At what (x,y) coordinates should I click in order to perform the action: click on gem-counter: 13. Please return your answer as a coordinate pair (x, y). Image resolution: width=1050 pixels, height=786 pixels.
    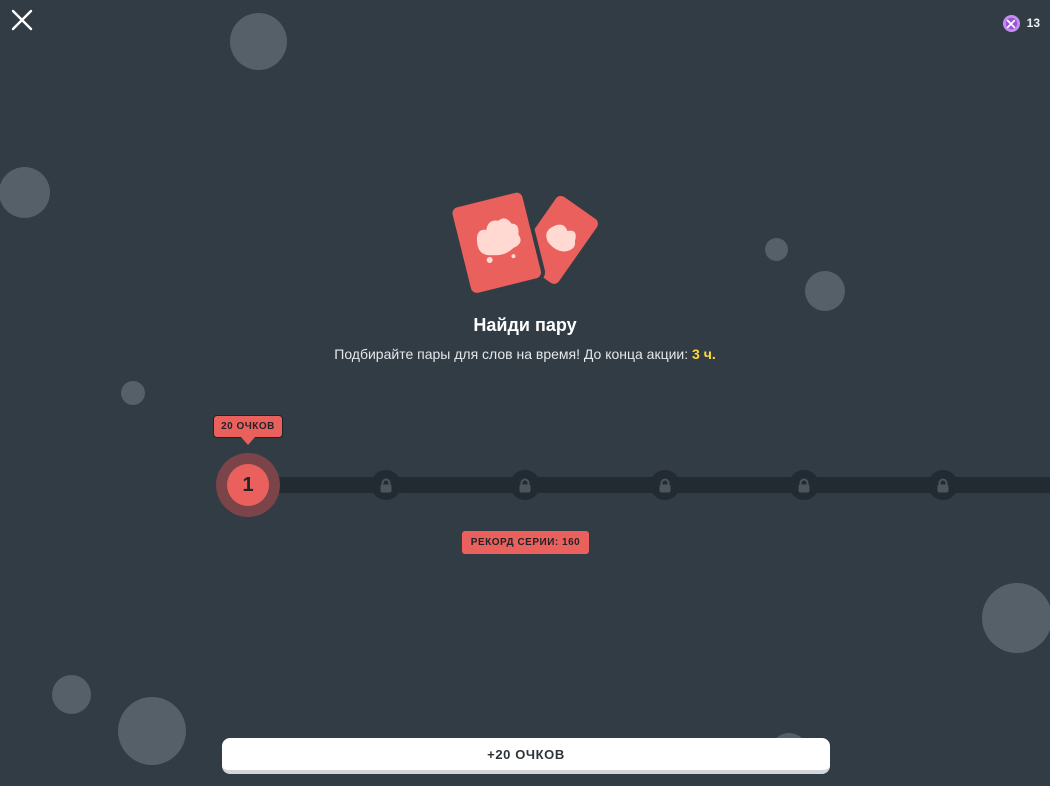
    Looking at the image, I should click on (1021, 23).